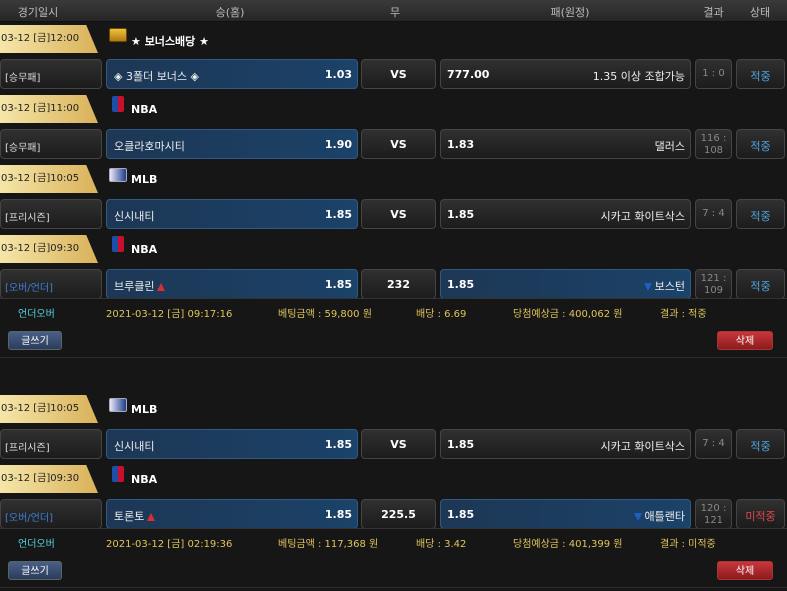 The image size is (787, 591). What do you see at coordinates (140, 286) in the screenshot?
I see `home-team-name: 브루클린` at bounding box center [140, 286].